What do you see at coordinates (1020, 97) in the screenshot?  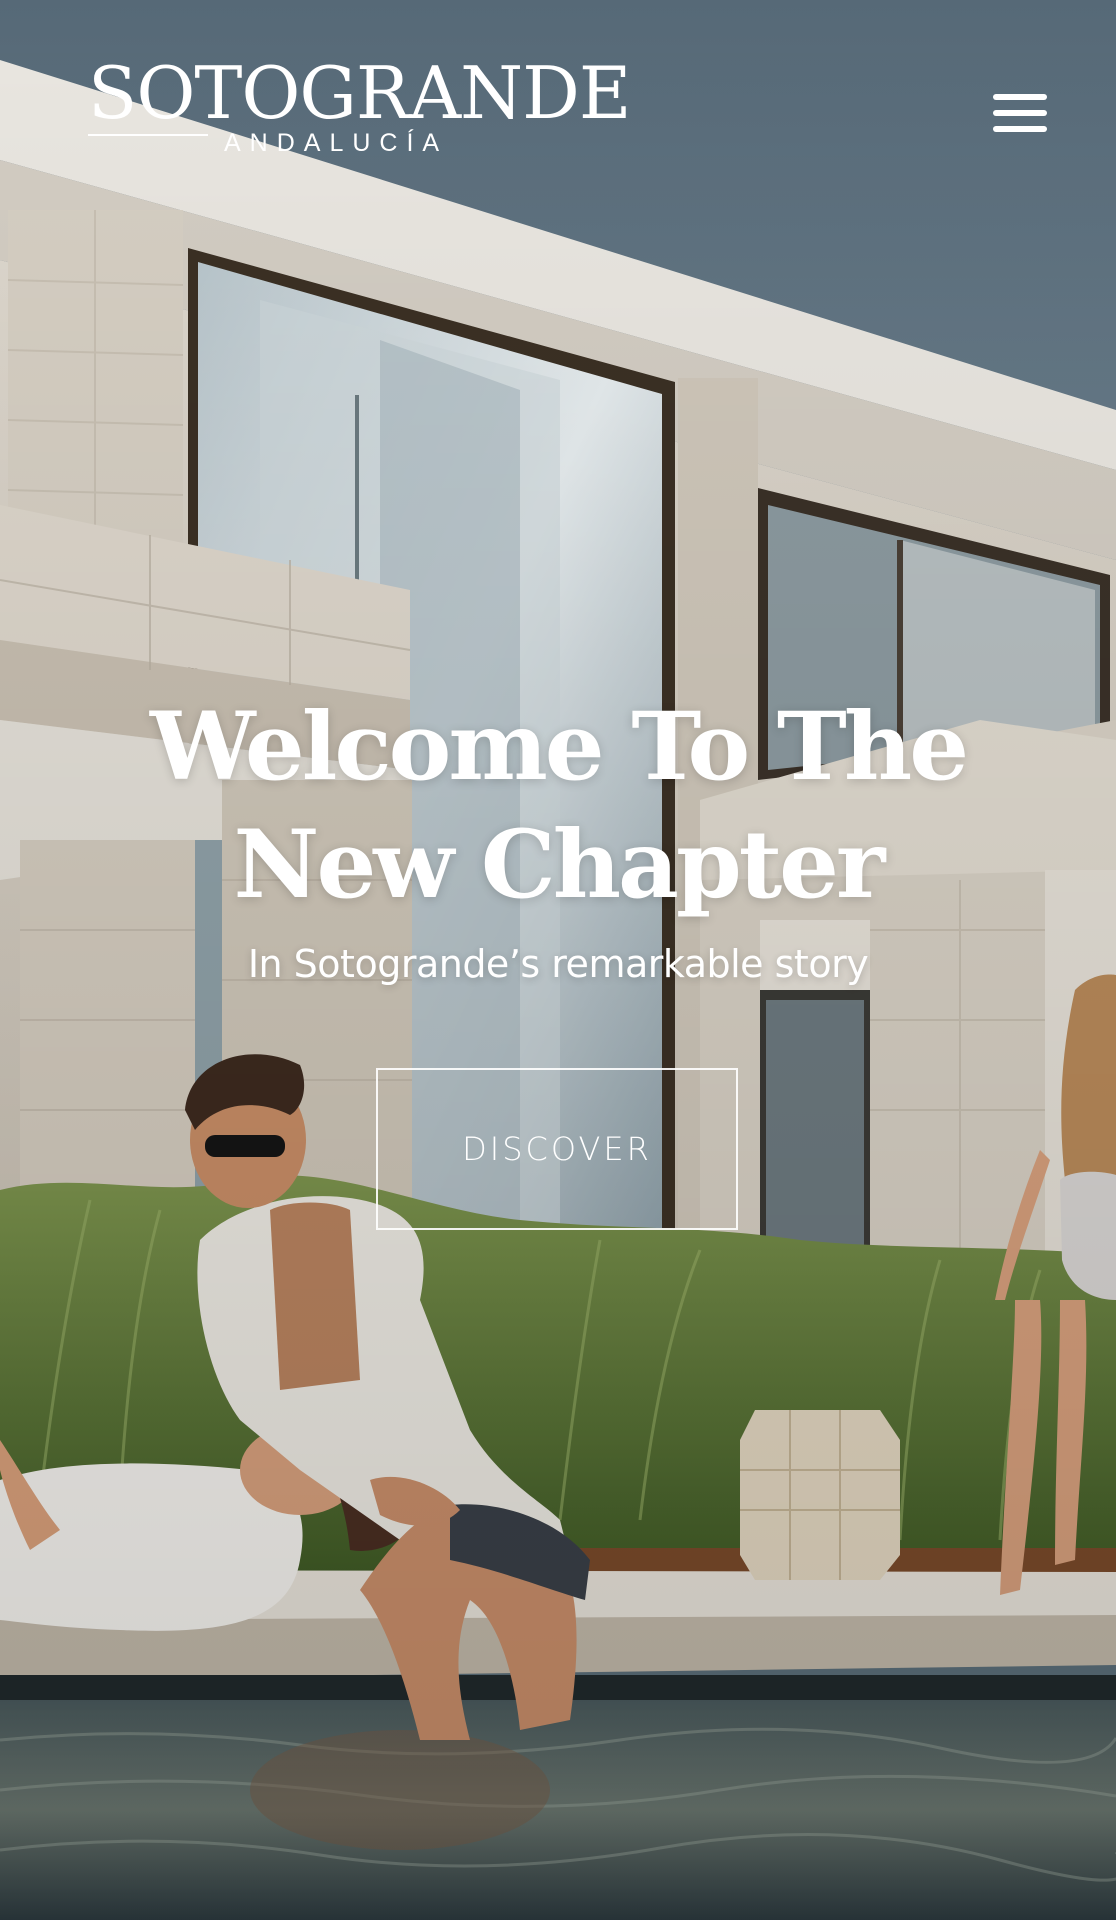 I see `menu-bar-top` at bounding box center [1020, 97].